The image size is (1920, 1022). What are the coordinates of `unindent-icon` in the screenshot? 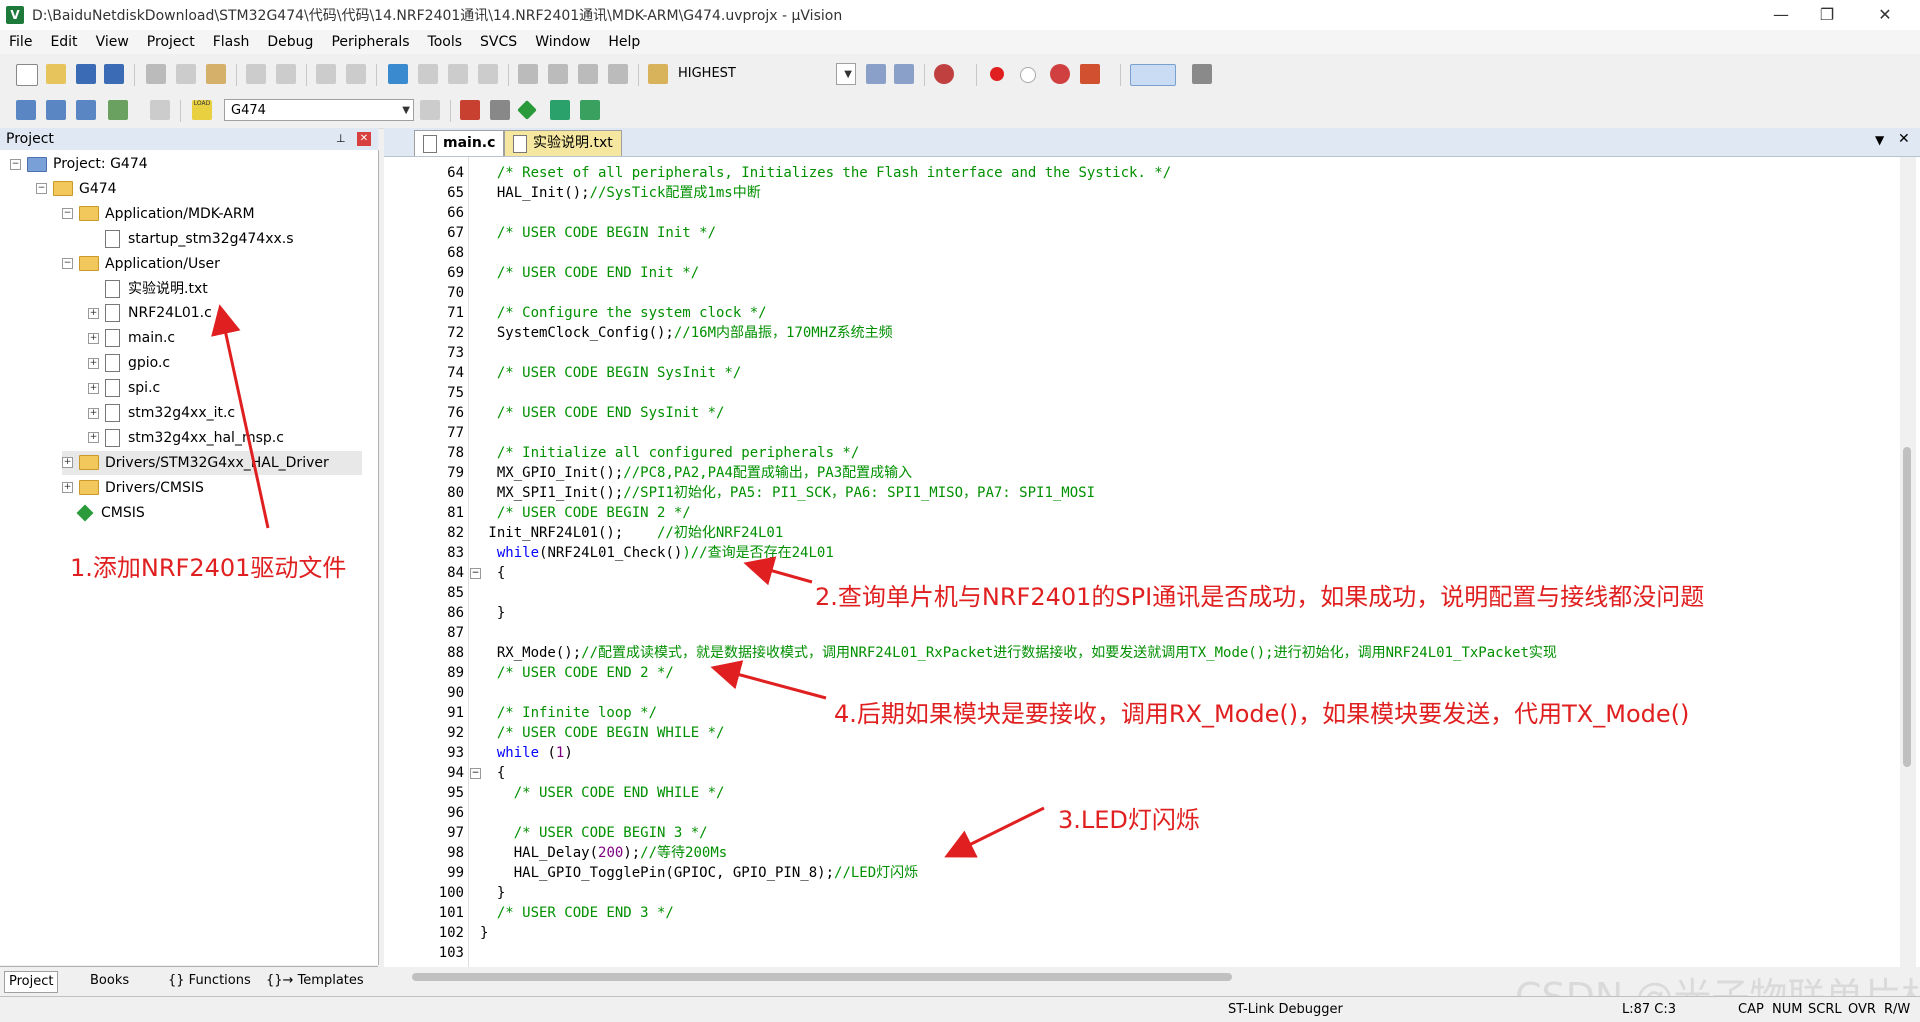 It's located at (558, 74).